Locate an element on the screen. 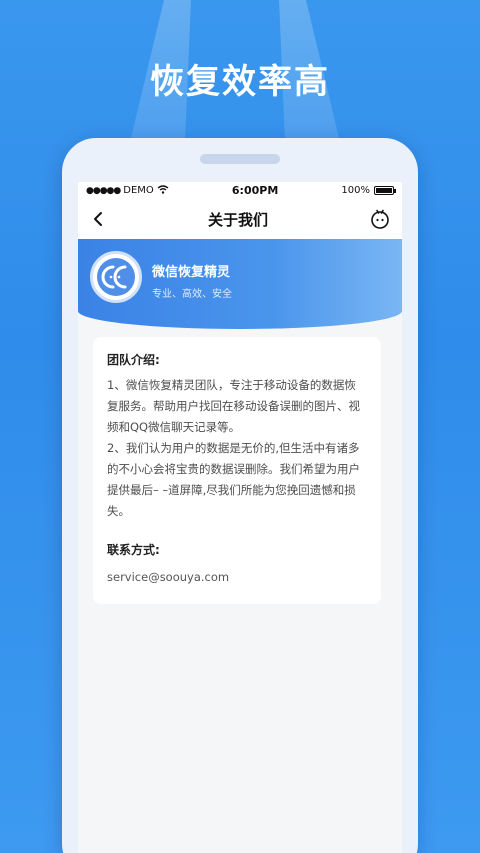 The width and height of the screenshot is (480, 853). page-title: 关于我们 is located at coordinates (237, 219).